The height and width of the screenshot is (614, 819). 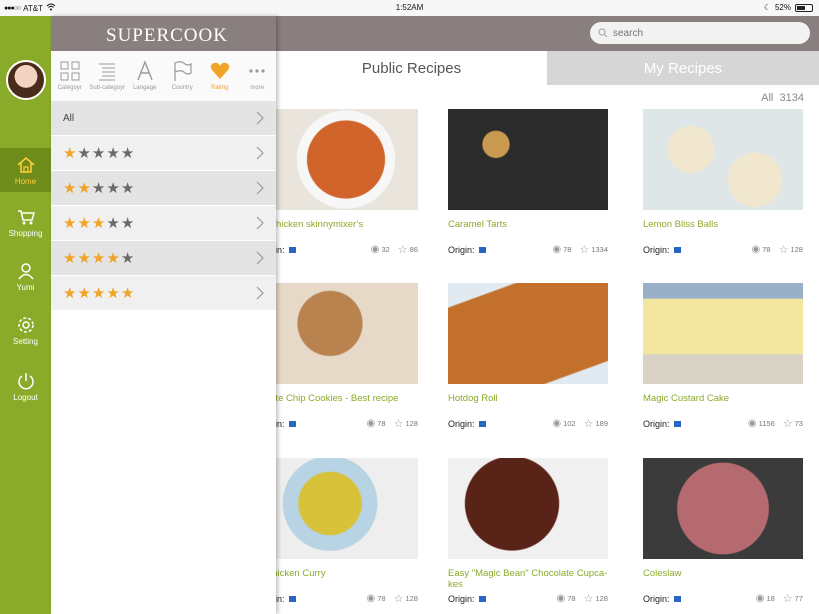 I want to click on recipe-title: colate Chip Cookies - Best recipe, so click(x=338, y=405).